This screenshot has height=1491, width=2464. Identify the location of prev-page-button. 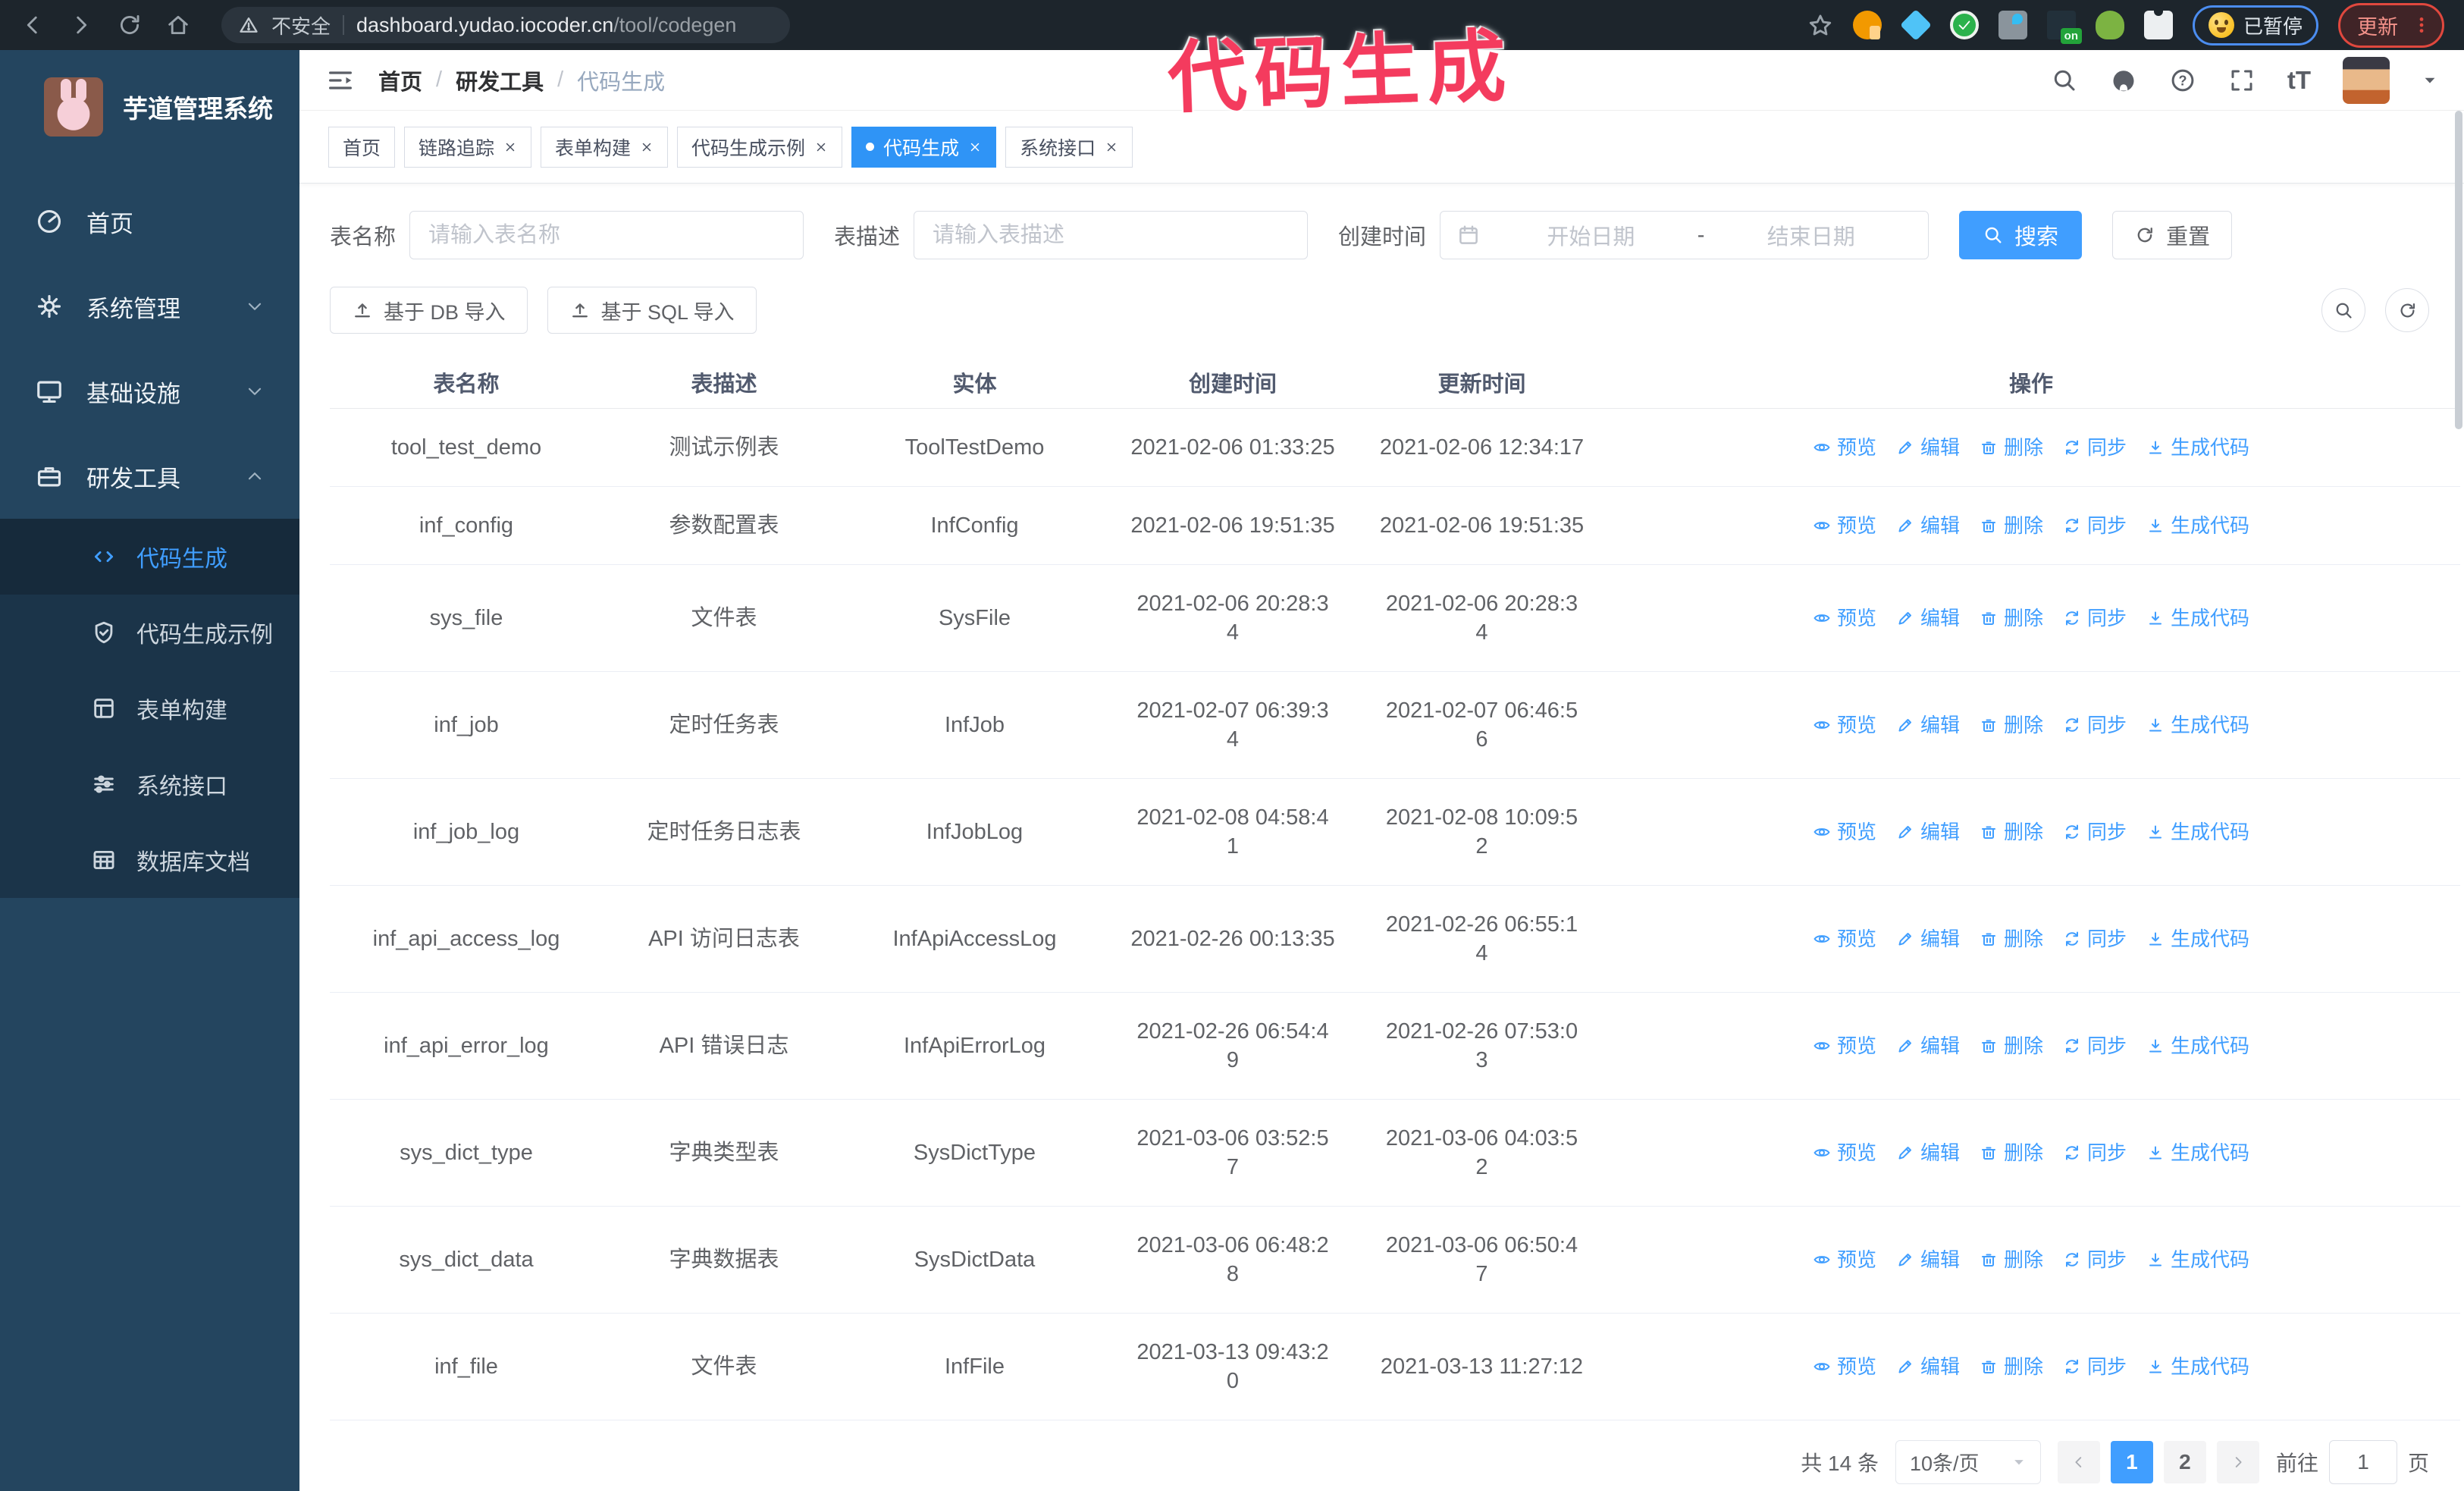
(2079, 1461).